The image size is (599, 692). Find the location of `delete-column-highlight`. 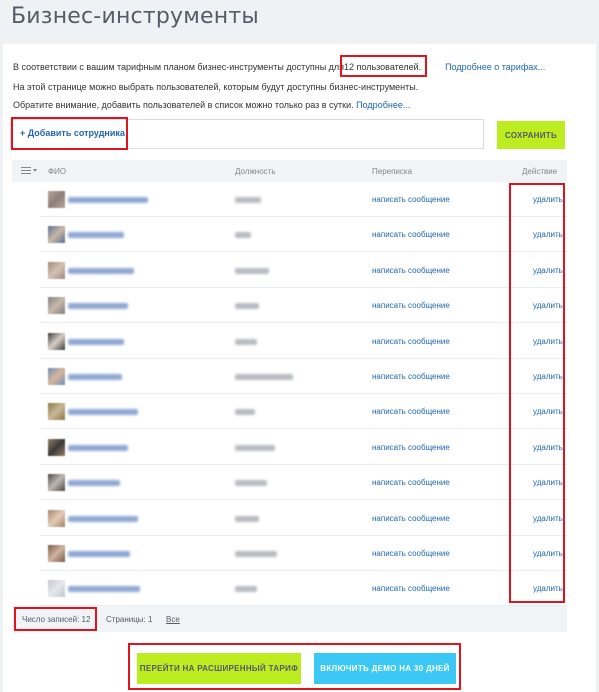

delete-column-highlight is located at coordinates (537, 393).